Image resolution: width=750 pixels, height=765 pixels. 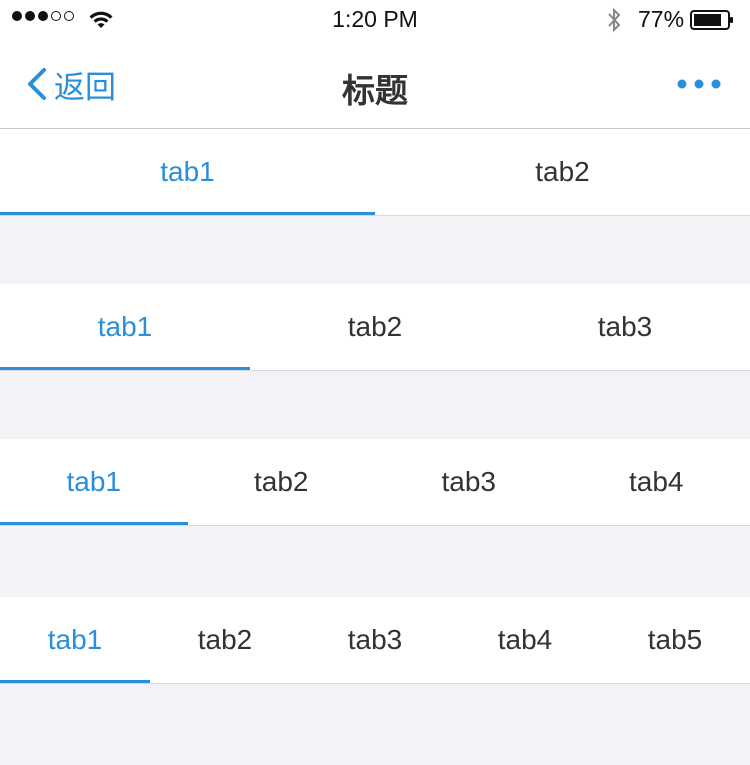 I want to click on tab-bar-2: tab1 tab2, so click(x=375, y=172).